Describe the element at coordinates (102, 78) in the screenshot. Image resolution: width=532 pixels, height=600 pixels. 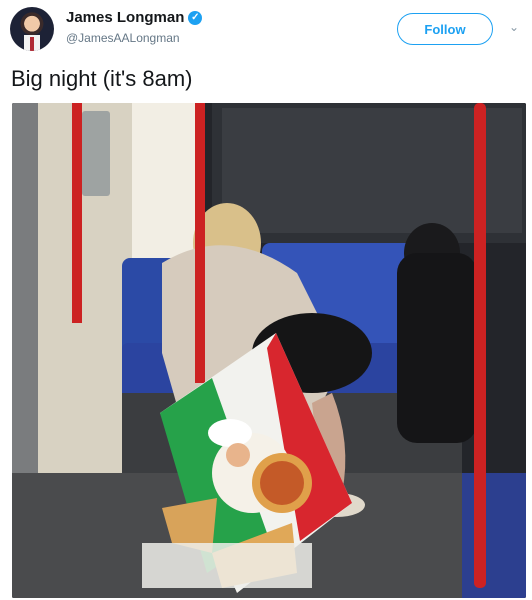
I see `tweet-text: Big night (it's 8am)` at that location.